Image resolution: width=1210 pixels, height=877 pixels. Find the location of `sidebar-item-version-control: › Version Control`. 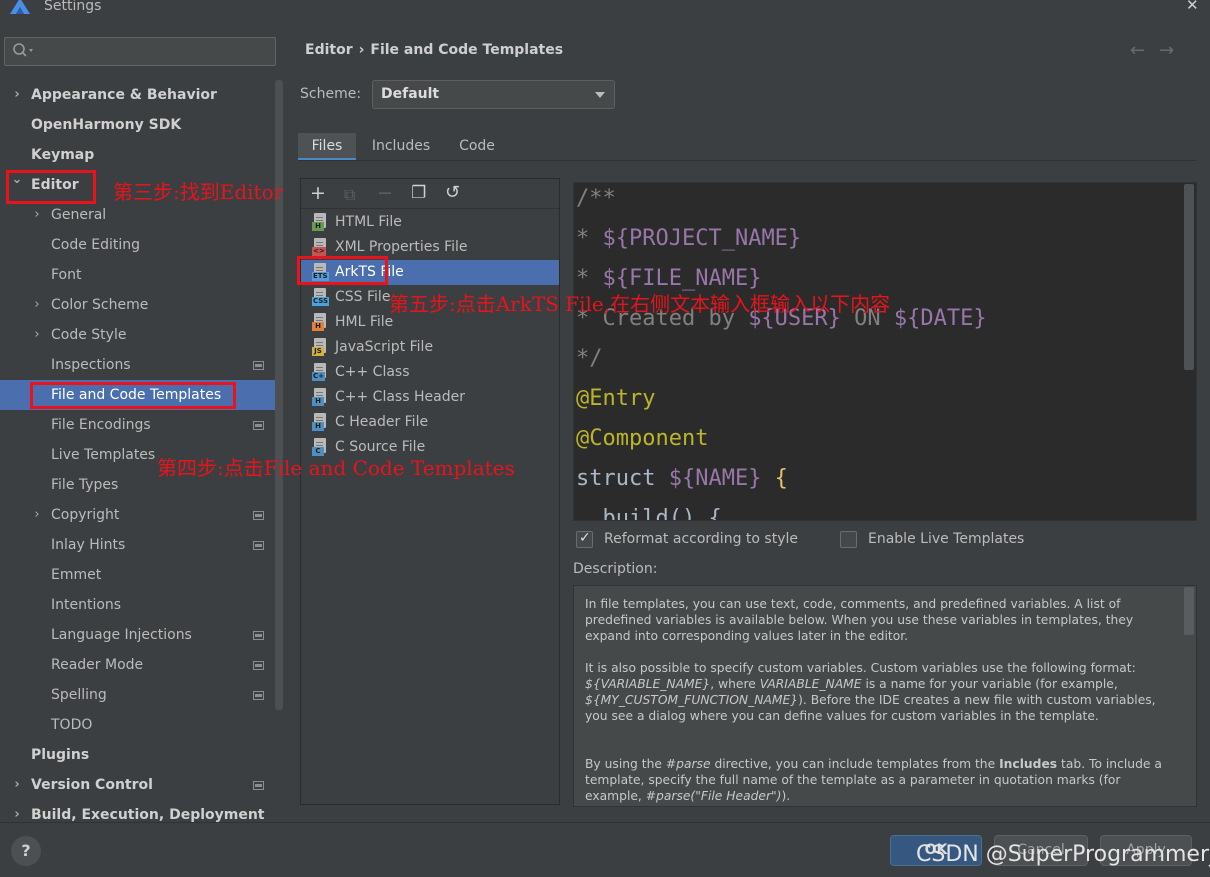

sidebar-item-version-control: › Version Control is located at coordinates (138, 785).